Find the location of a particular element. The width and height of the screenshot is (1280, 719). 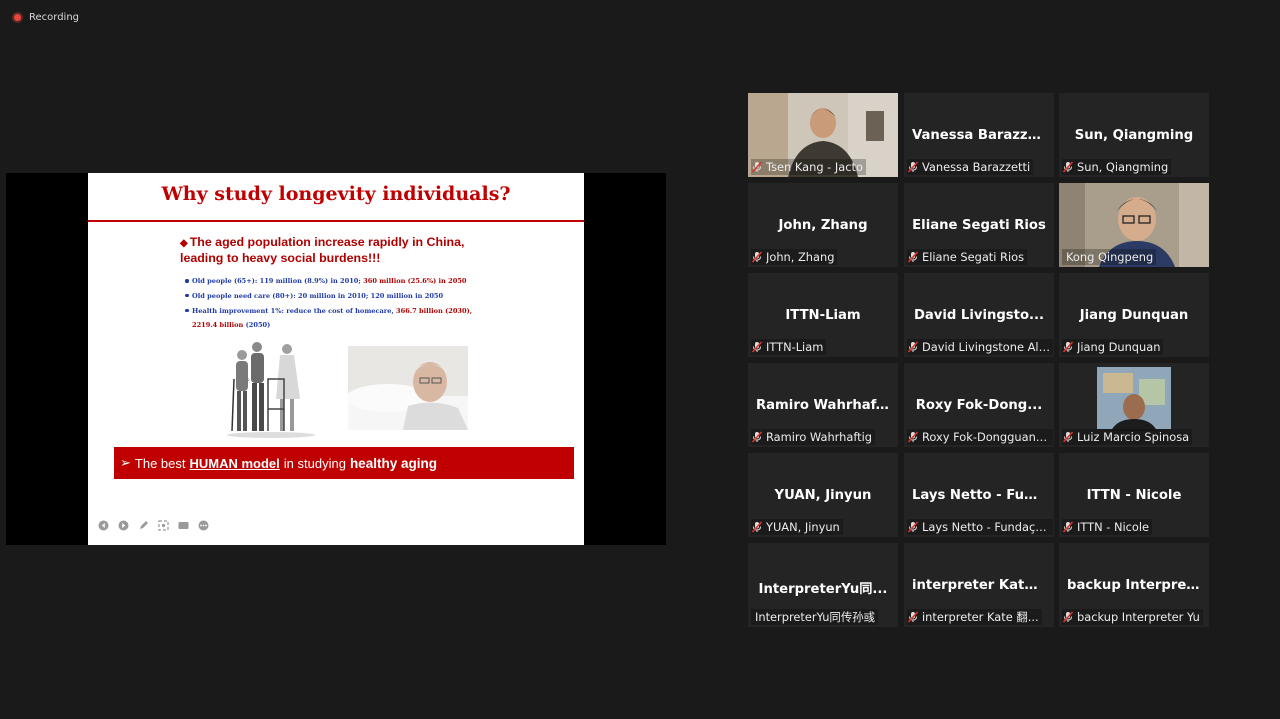

recording-indicator: Recording is located at coordinates (45, 17).